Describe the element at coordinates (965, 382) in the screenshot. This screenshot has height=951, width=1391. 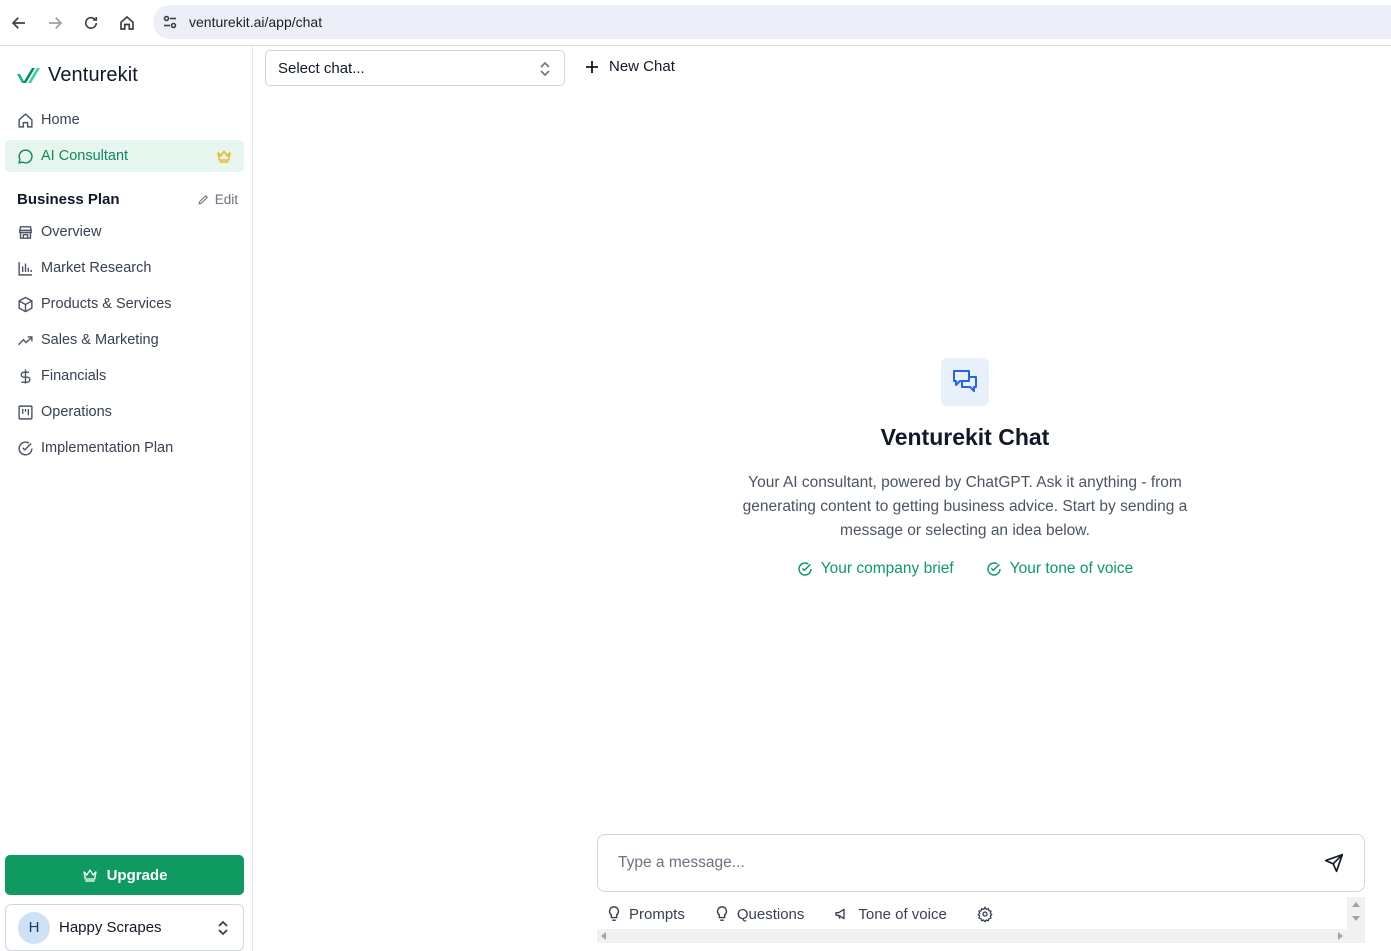
I see `chat-bubbles-icon` at that location.